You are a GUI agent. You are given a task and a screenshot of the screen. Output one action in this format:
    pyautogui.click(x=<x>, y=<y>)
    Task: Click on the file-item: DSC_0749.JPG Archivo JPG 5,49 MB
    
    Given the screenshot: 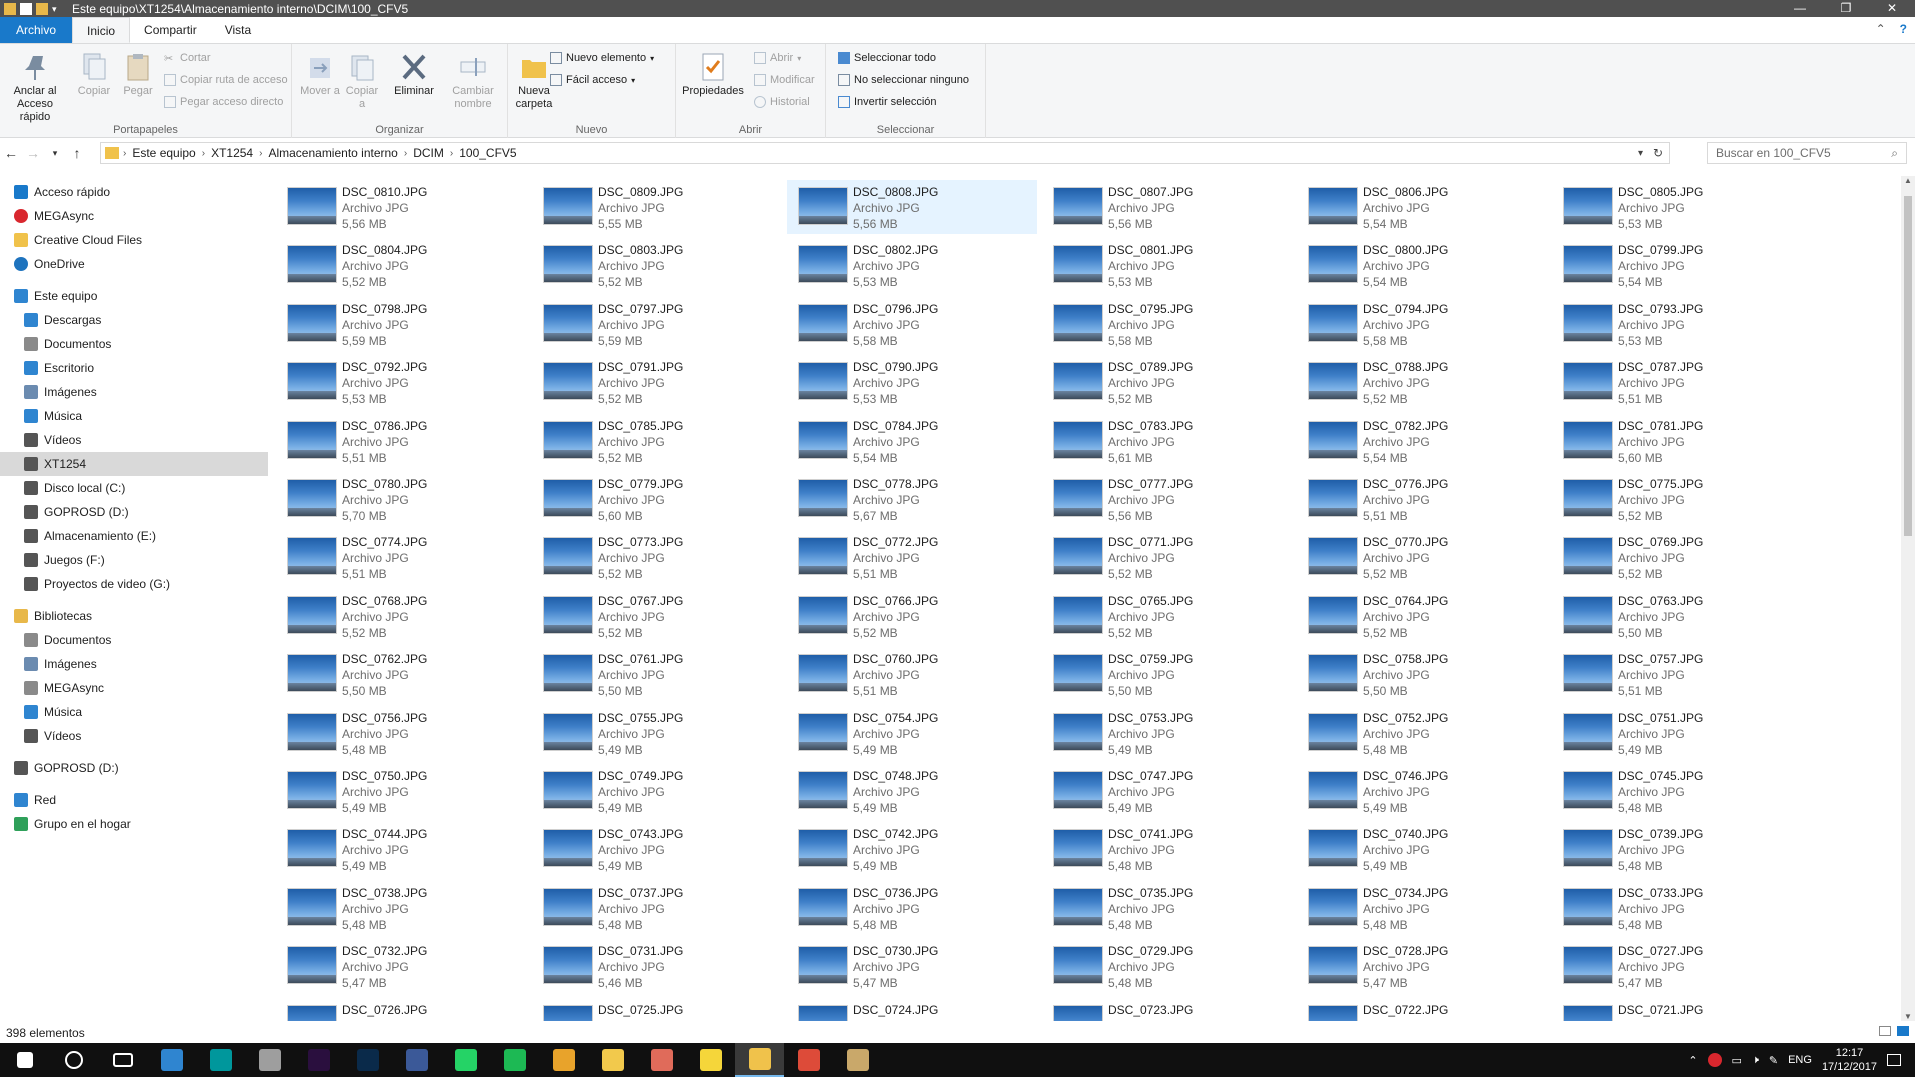 What is the action you would take?
    pyautogui.click(x=657, y=791)
    